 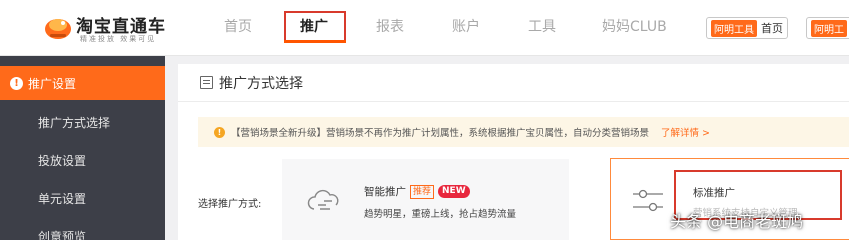 I want to click on nav-account: 账户, so click(x=466, y=26).